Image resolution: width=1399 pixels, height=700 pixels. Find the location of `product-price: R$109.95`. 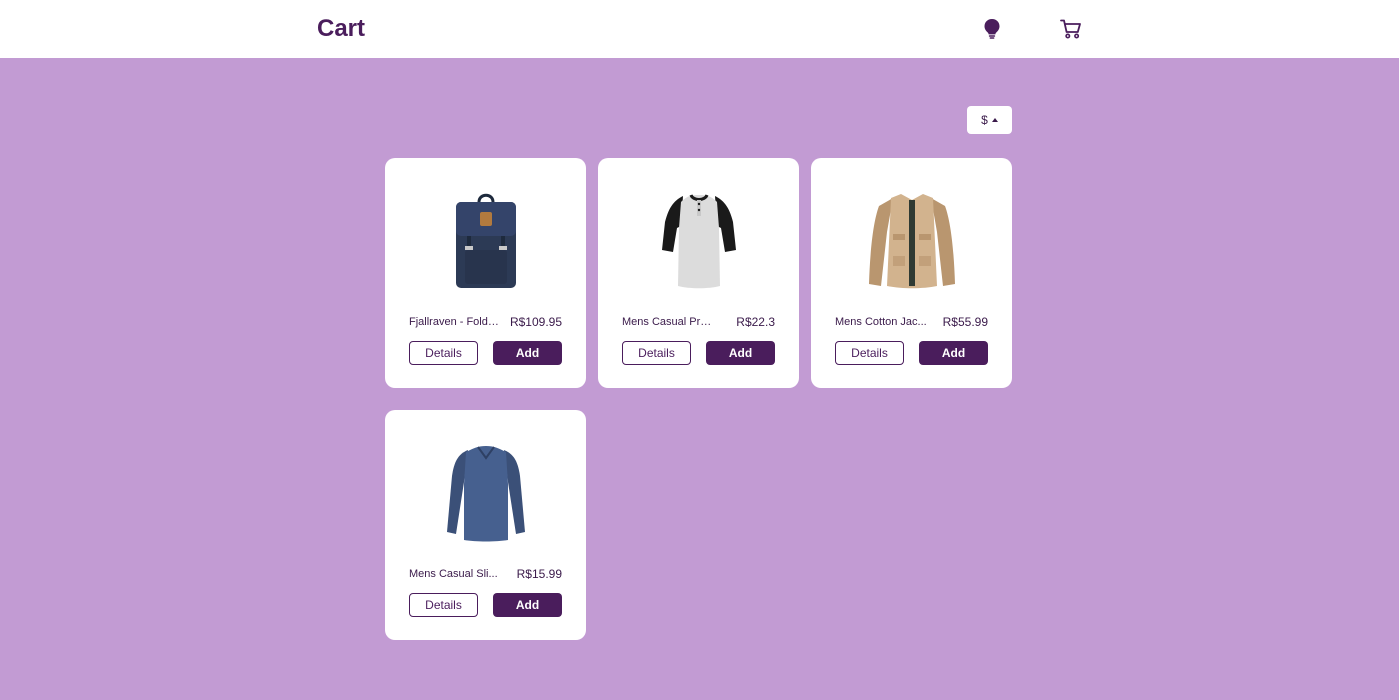

product-price: R$109.95 is located at coordinates (535, 322).